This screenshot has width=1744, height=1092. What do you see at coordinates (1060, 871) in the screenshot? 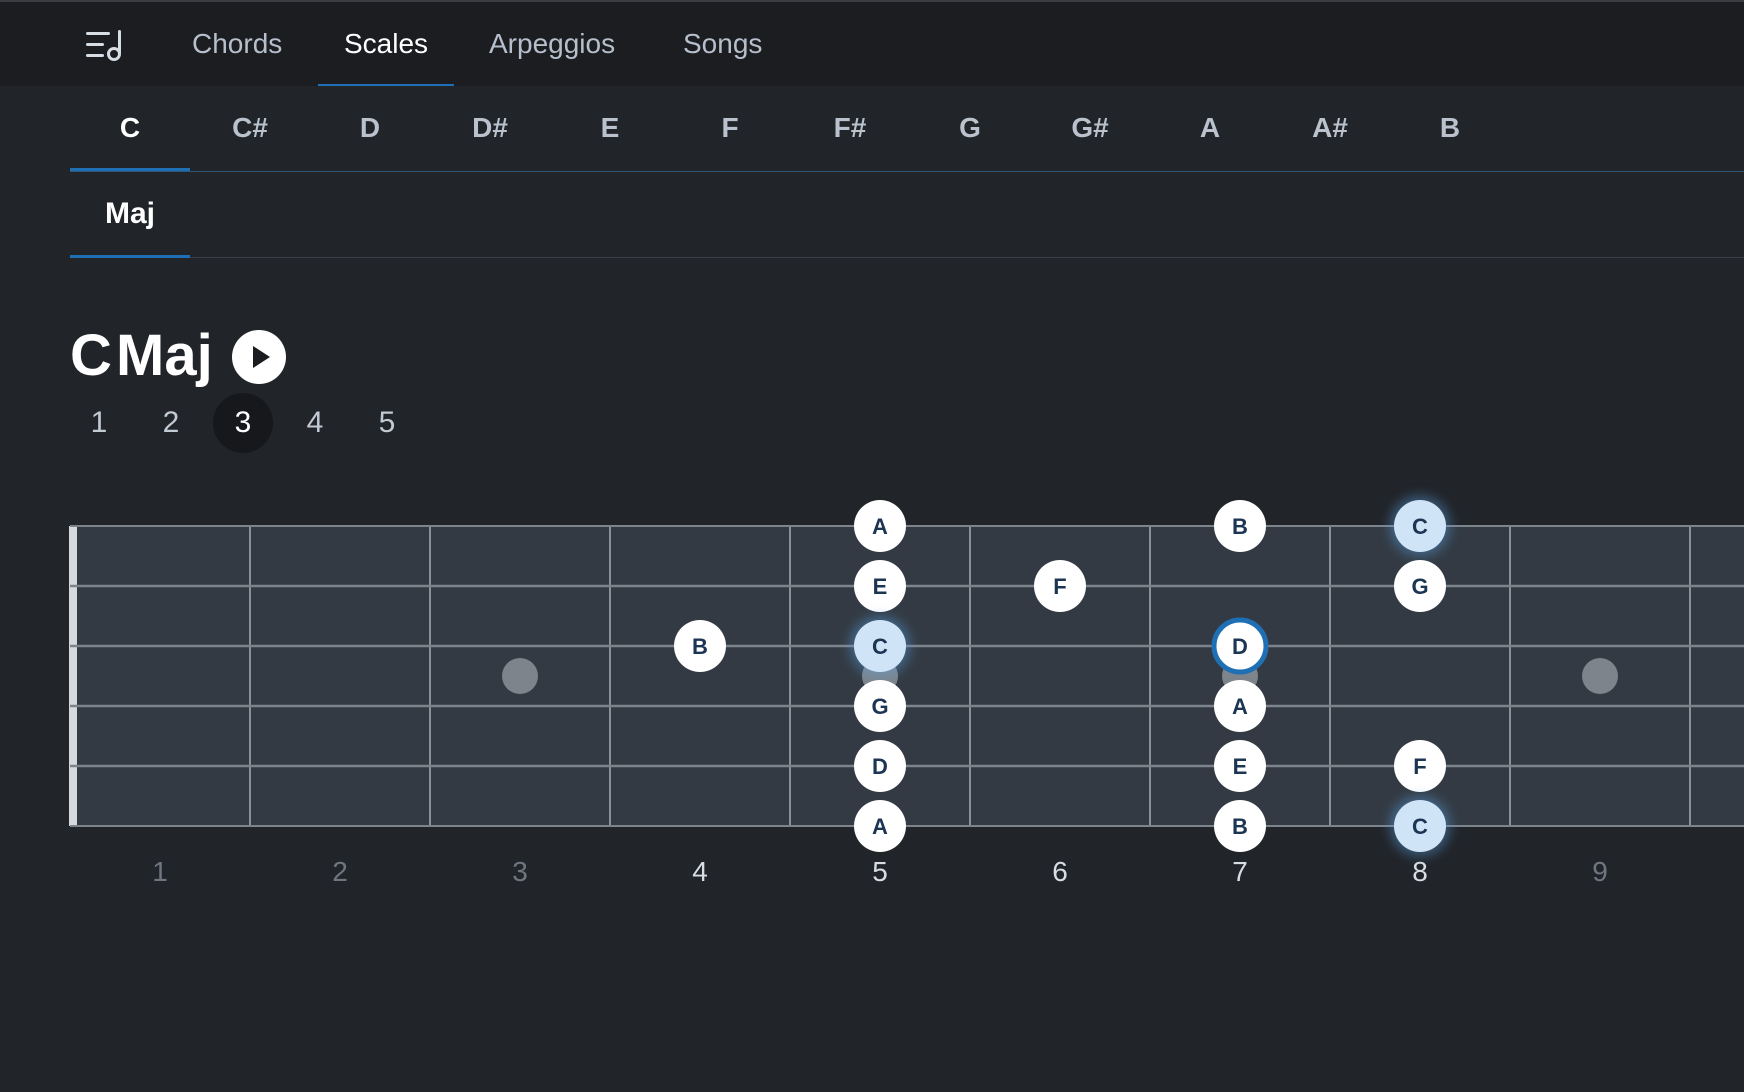
I see `fret-number-6: 6` at bounding box center [1060, 871].